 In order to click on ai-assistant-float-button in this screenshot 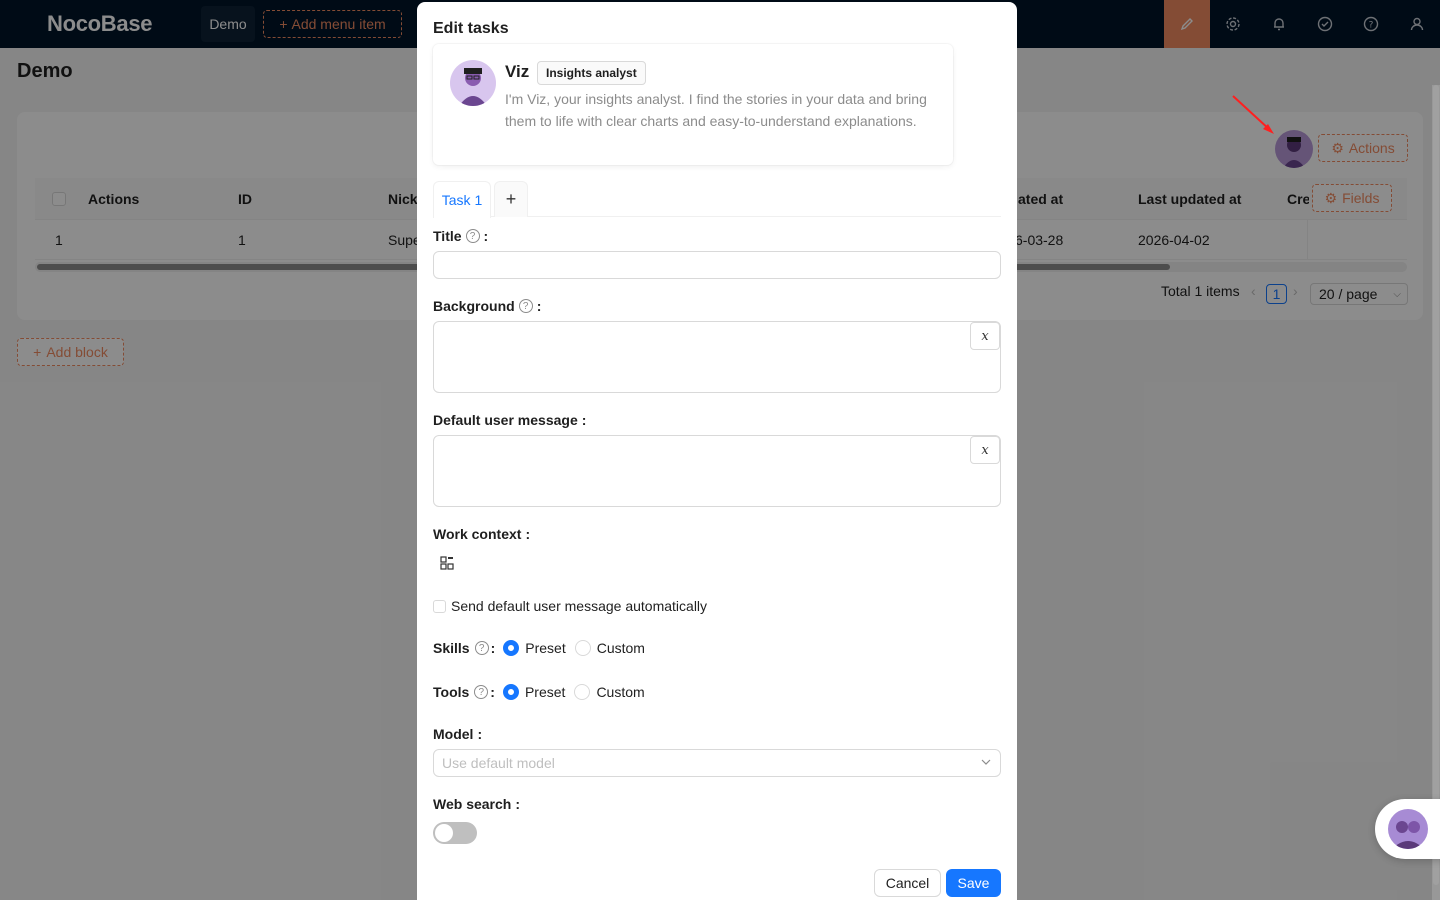, I will do `click(1407, 829)`.